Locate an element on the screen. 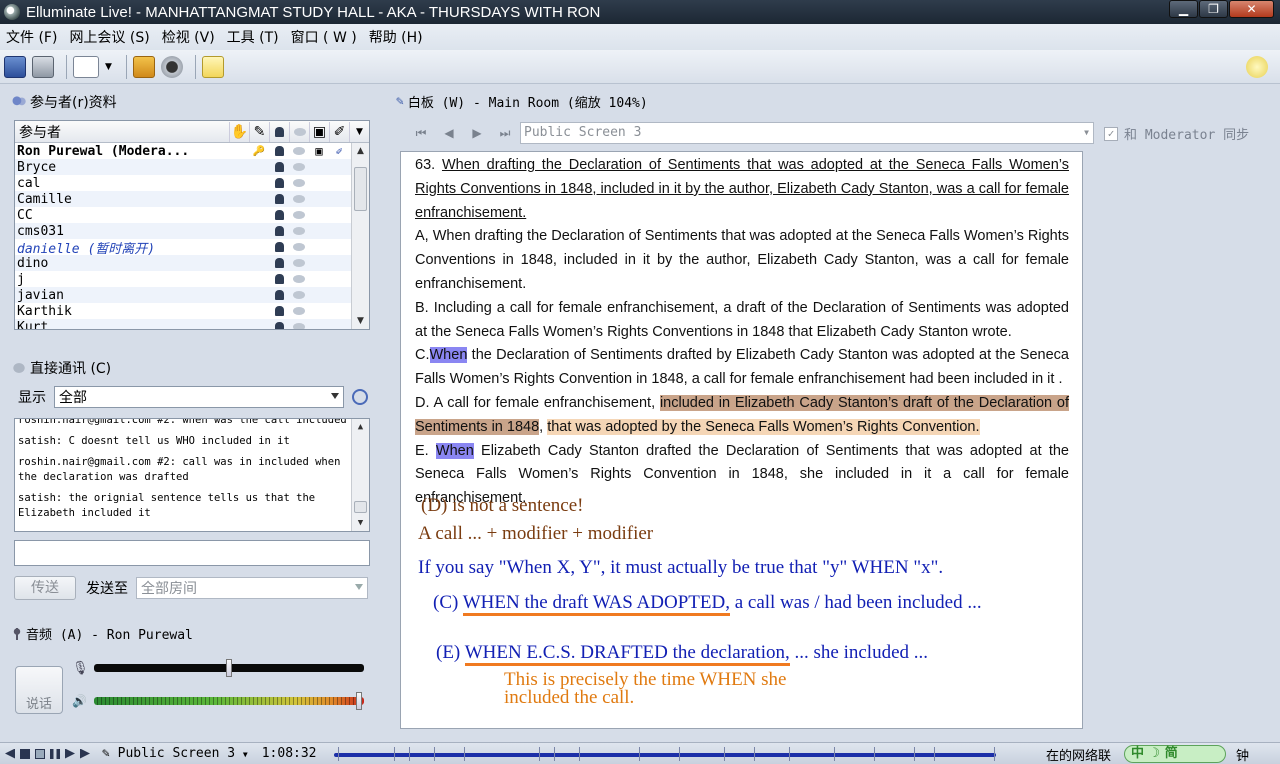 This screenshot has width=1280, height=764. participant-row: j is located at coordinates (192, 279).